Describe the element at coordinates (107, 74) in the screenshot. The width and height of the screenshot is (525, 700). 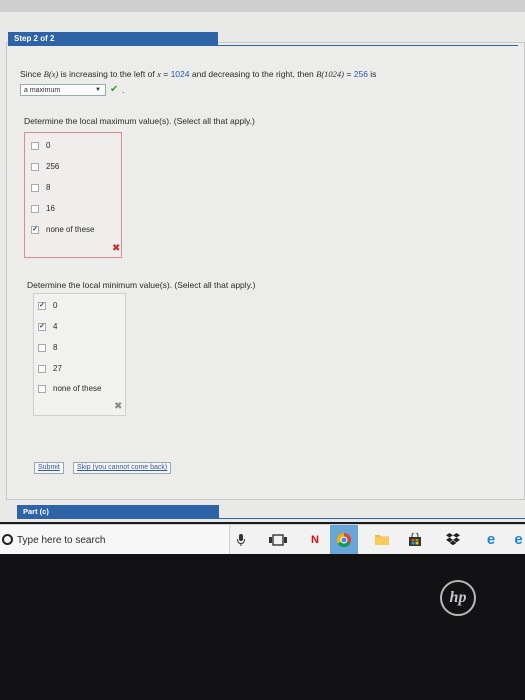
I see `statement-middle: is increasing to the left of` at that location.